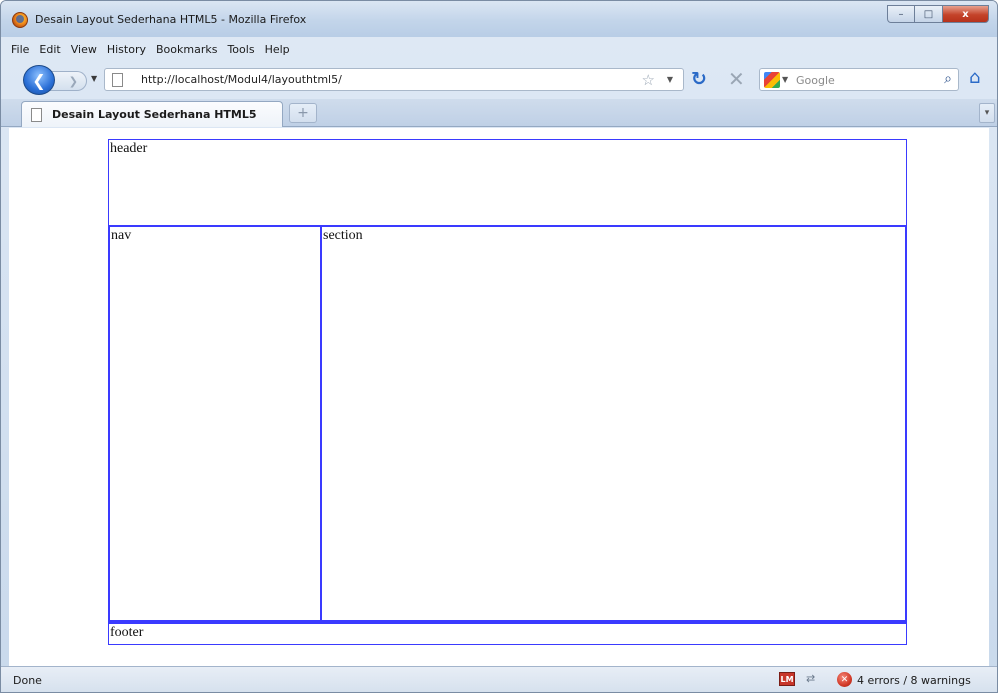 This screenshot has height=693, width=998. I want to click on status-bar: Done LM ⇄ ✕ 4 errors / 8 warnings, so click(499, 679).